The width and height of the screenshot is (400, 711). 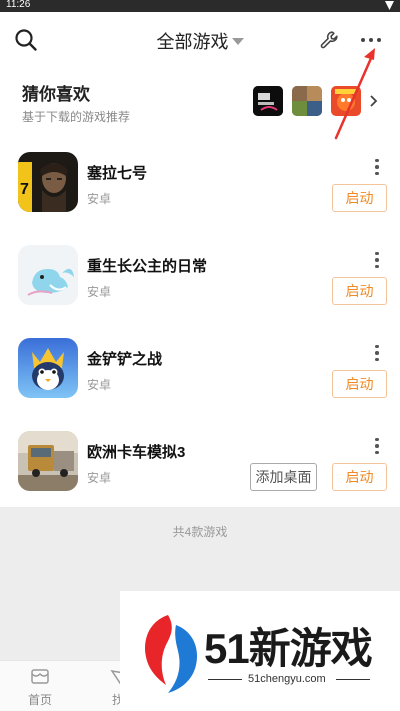 What do you see at coordinates (18, 5) in the screenshot?
I see `status-time: 11:26` at bounding box center [18, 5].